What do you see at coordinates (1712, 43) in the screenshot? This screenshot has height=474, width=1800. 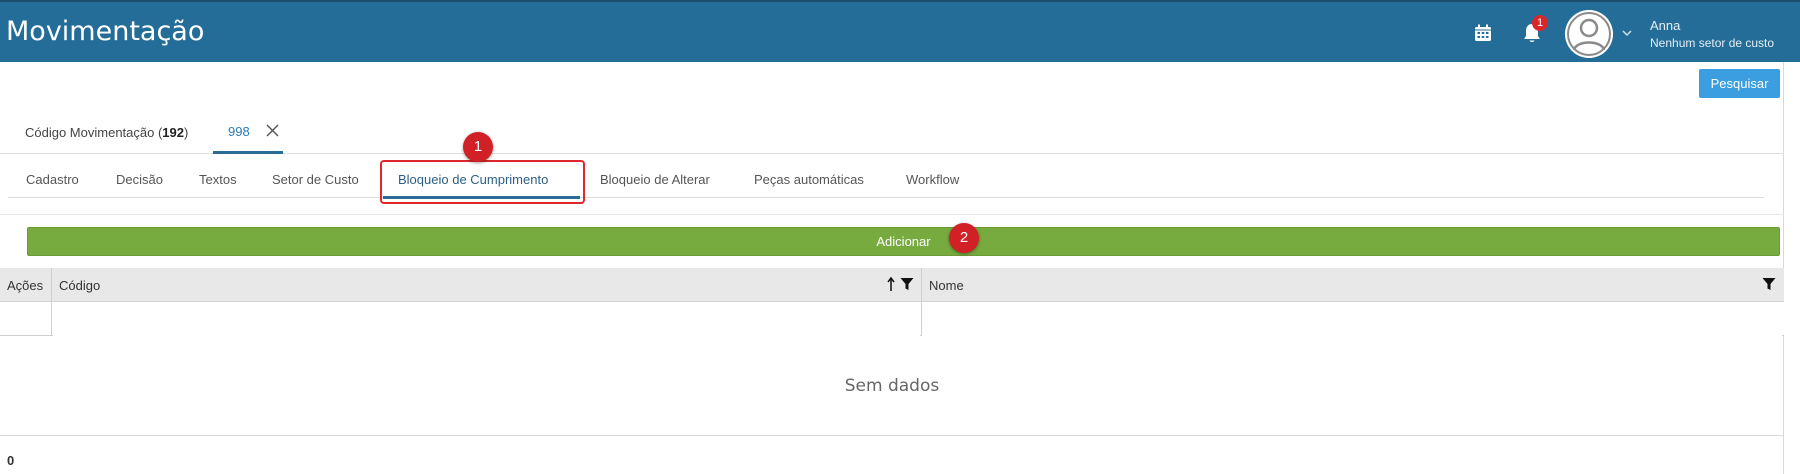 I see `user-sector: Nenhum setor de custo` at bounding box center [1712, 43].